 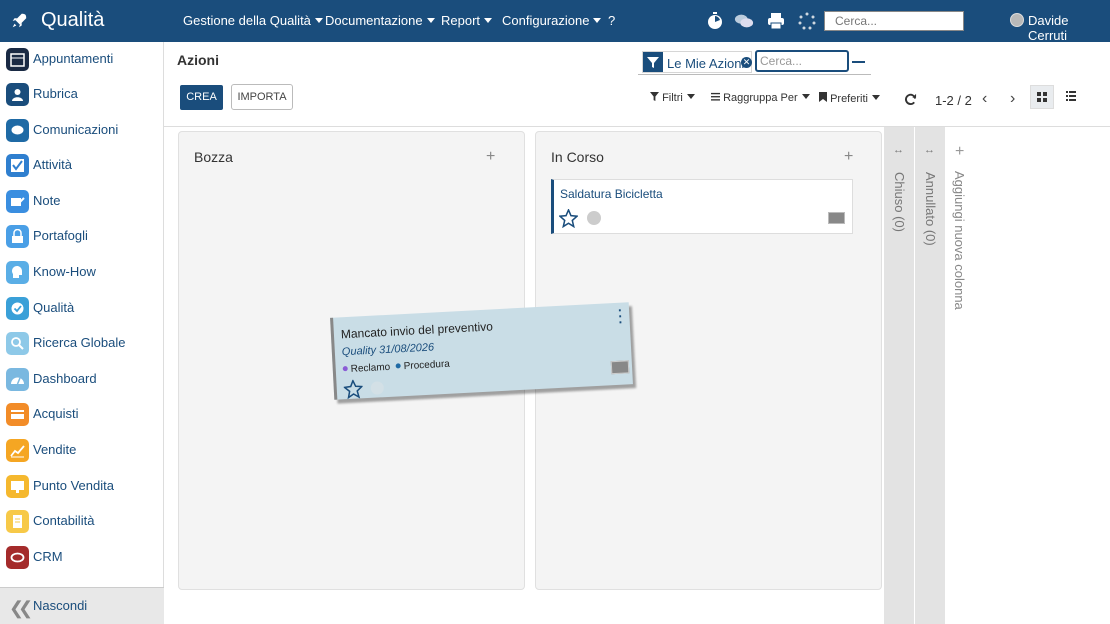 I want to click on user-name: Davide Cerruti, so click(x=1069, y=28).